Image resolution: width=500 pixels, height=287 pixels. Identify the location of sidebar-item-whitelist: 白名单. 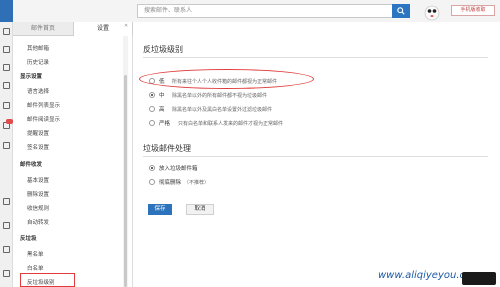
(35, 268).